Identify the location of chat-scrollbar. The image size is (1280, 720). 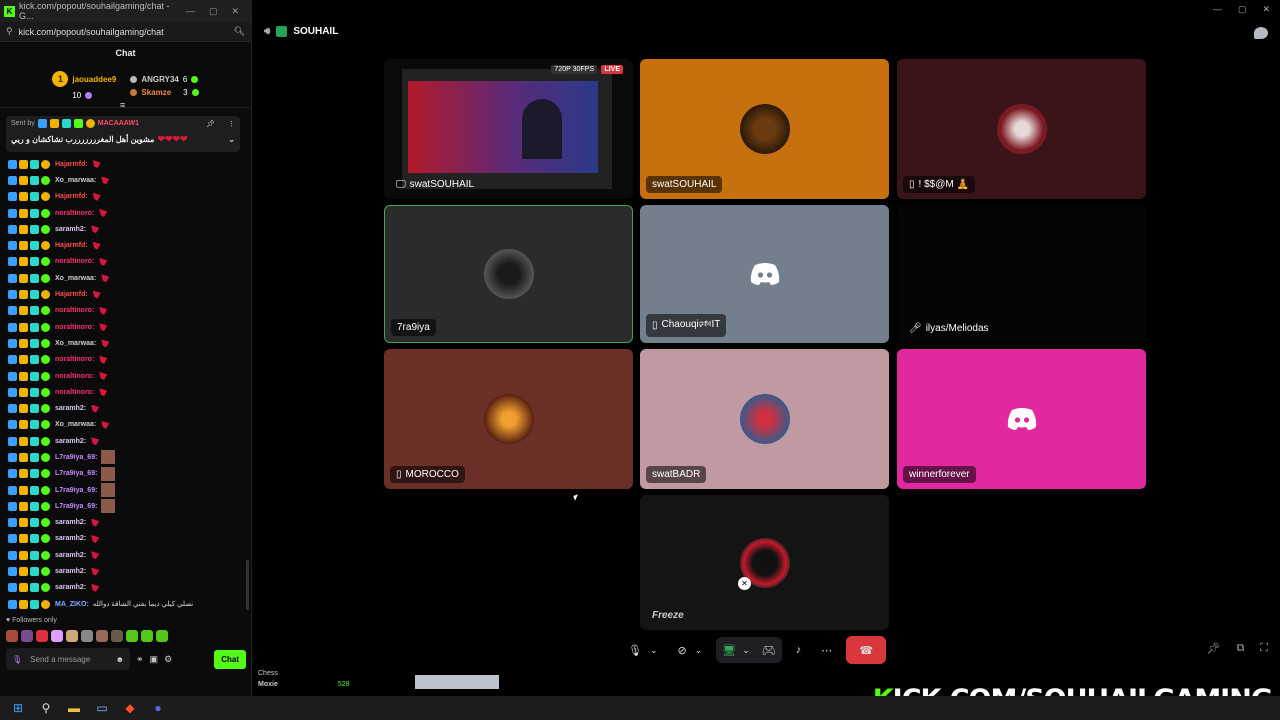
(247, 585).